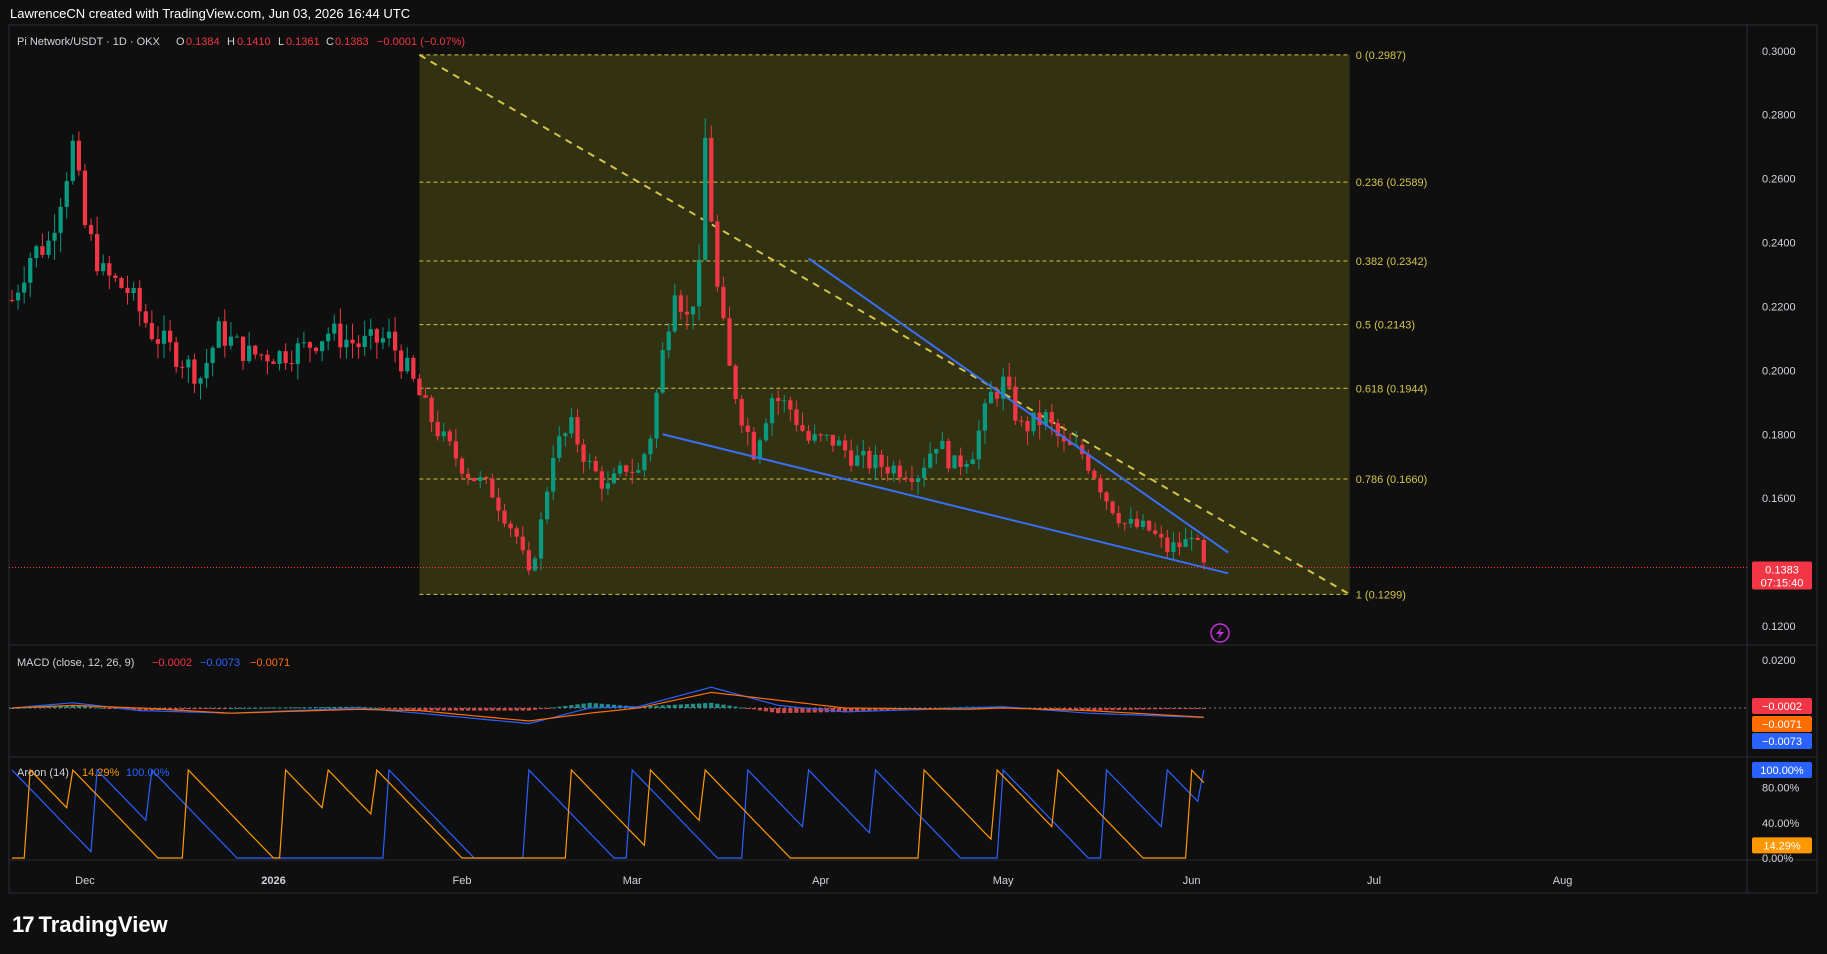 This screenshot has height=954, width=1827. I want to click on macd-title: MACD (close, 12, 26, 9), so click(75, 663).